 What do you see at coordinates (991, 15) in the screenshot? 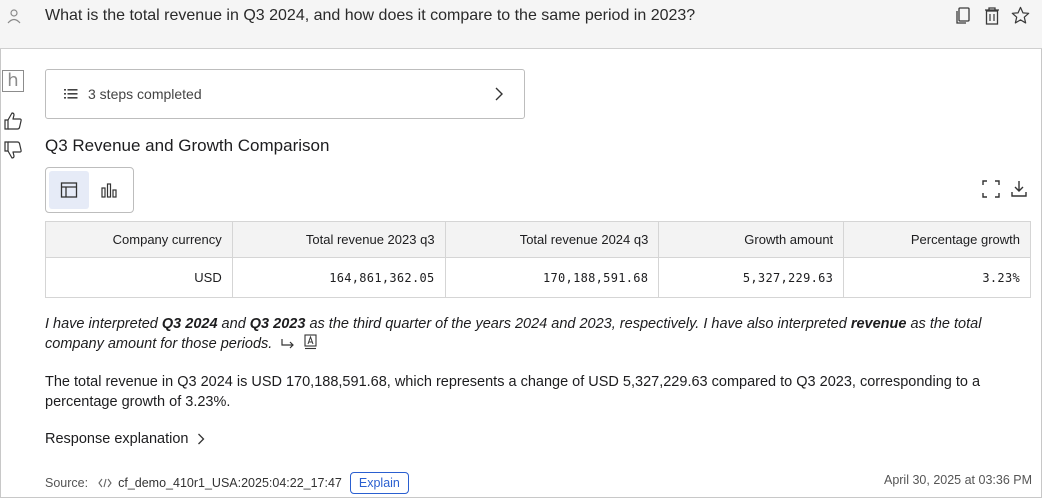
I see `trash-icon` at bounding box center [991, 15].